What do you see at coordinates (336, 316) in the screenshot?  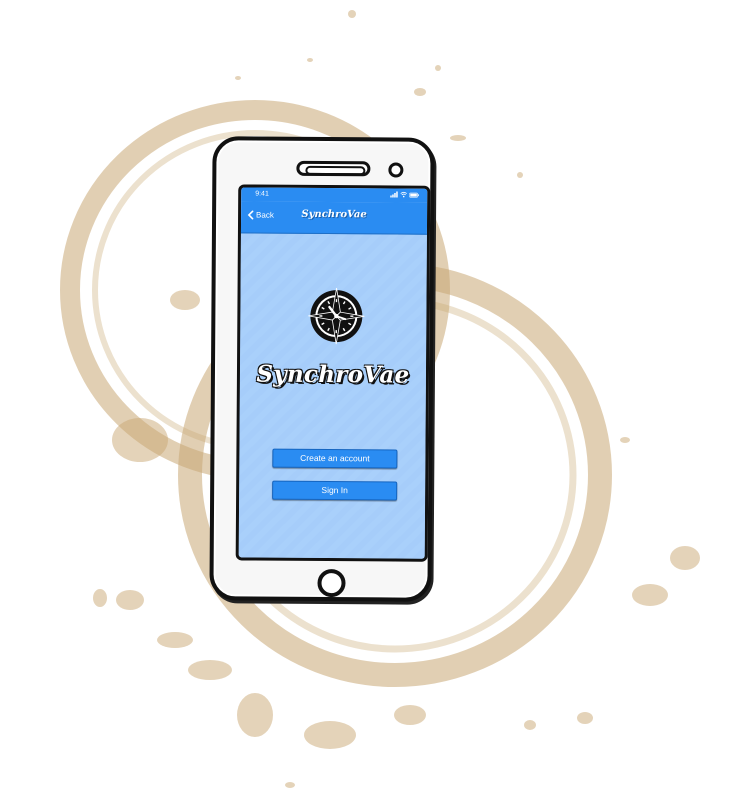 I see `compass-clock-icon` at bounding box center [336, 316].